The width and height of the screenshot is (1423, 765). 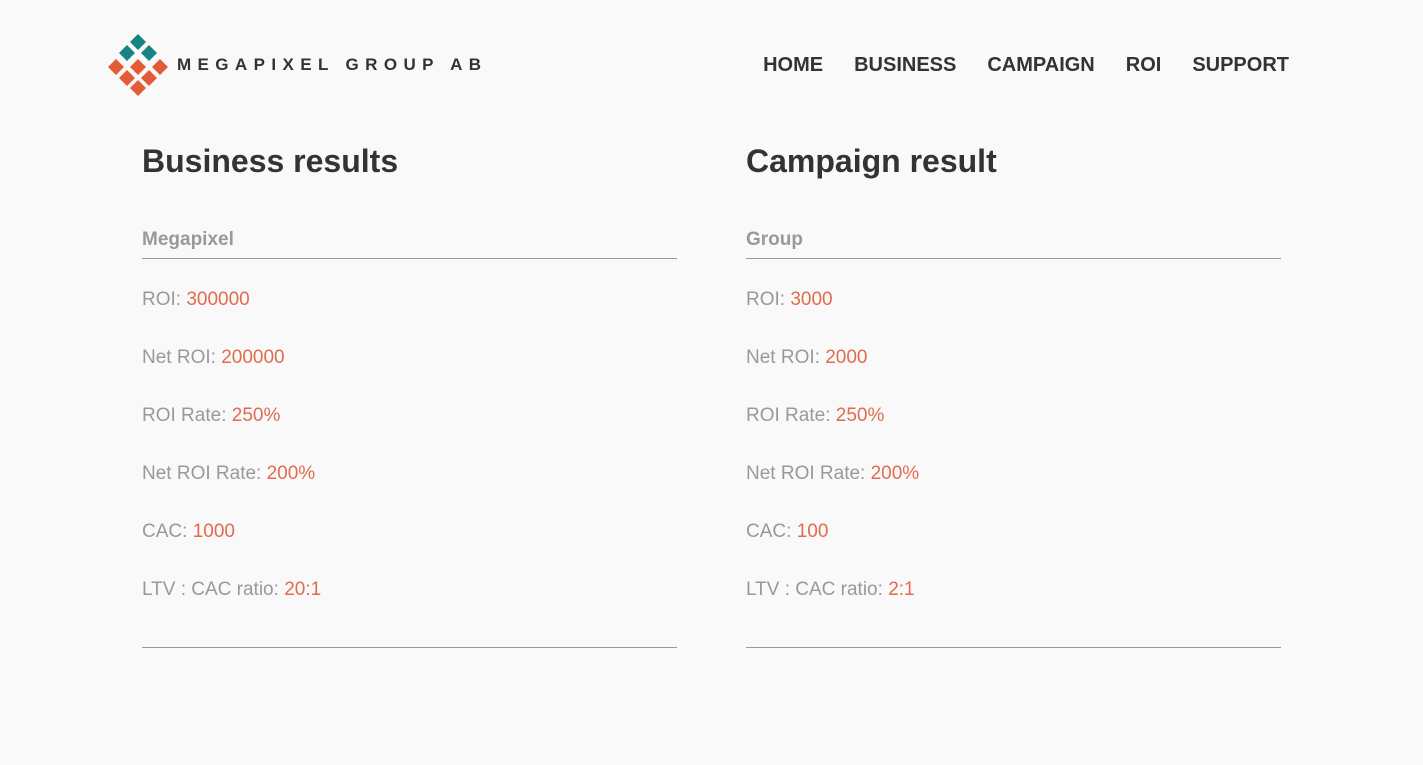 I want to click on metric-net-roi: Net ROI: 2000, so click(x=1013, y=370).